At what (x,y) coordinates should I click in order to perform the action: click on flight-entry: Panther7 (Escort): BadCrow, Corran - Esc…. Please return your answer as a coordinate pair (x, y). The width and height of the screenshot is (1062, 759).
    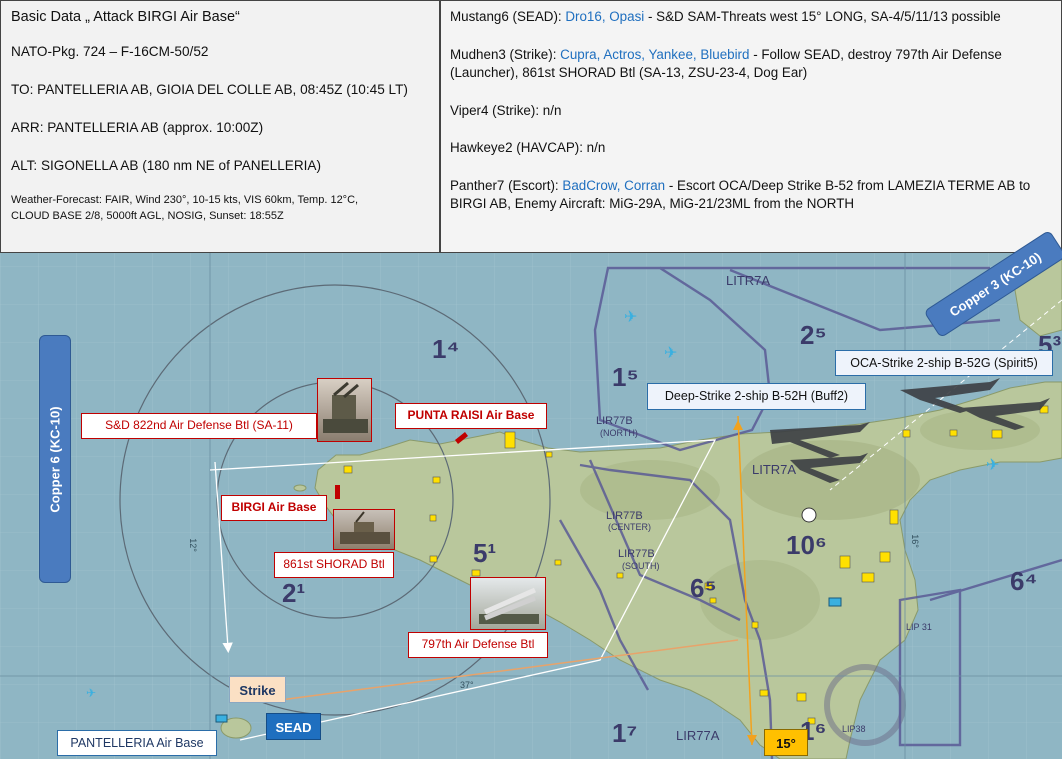
    Looking at the image, I should click on (751, 195).